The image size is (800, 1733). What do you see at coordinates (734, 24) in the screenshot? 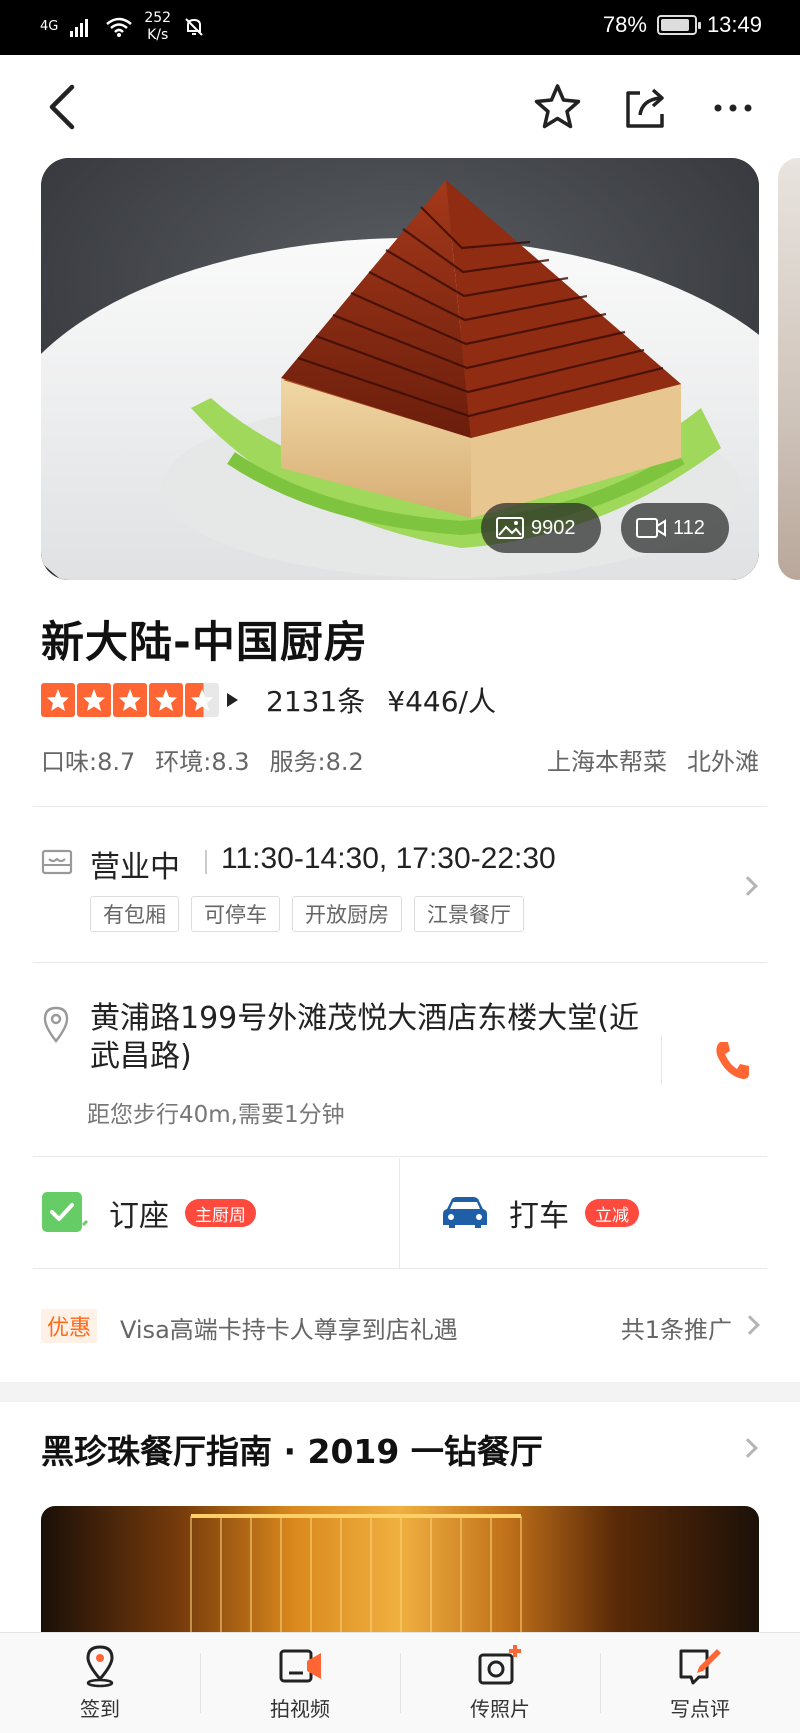
I see `clock: 13:49` at bounding box center [734, 24].